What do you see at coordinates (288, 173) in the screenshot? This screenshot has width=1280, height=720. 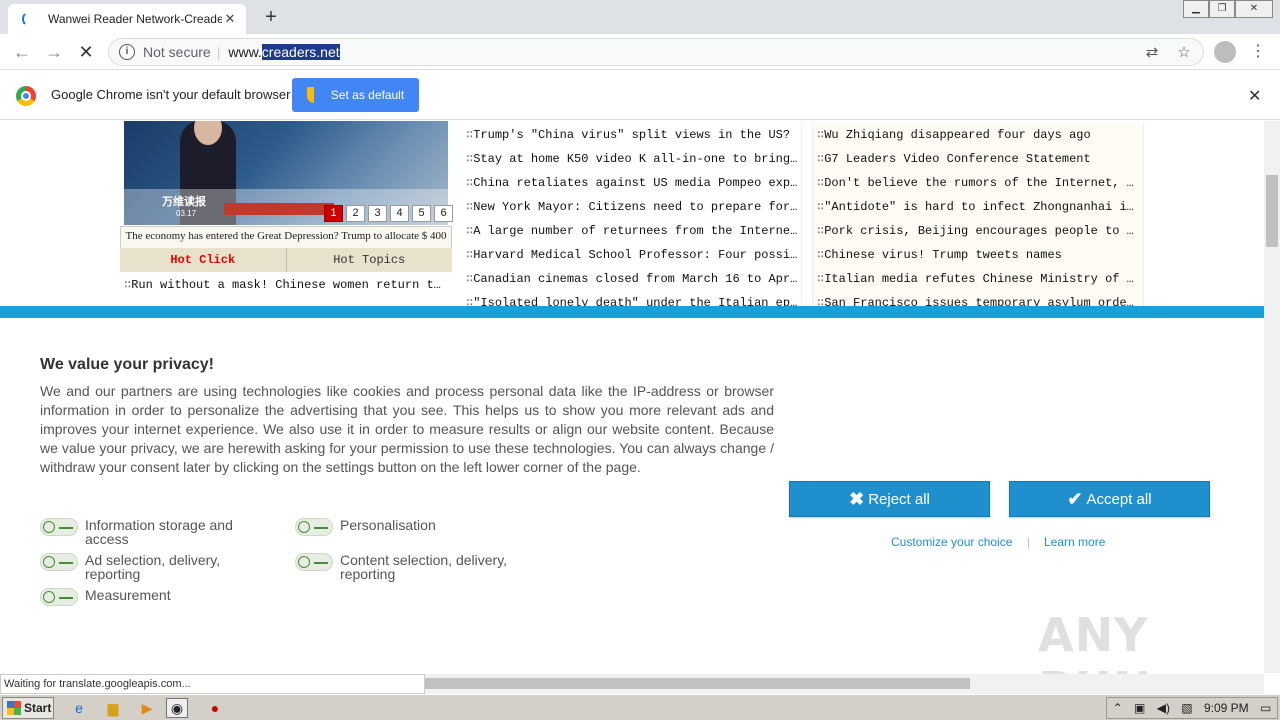 I see `news-slideshow-image: 万维读报 03.17 1 2 3 4 5 6` at bounding box center [288, 173].